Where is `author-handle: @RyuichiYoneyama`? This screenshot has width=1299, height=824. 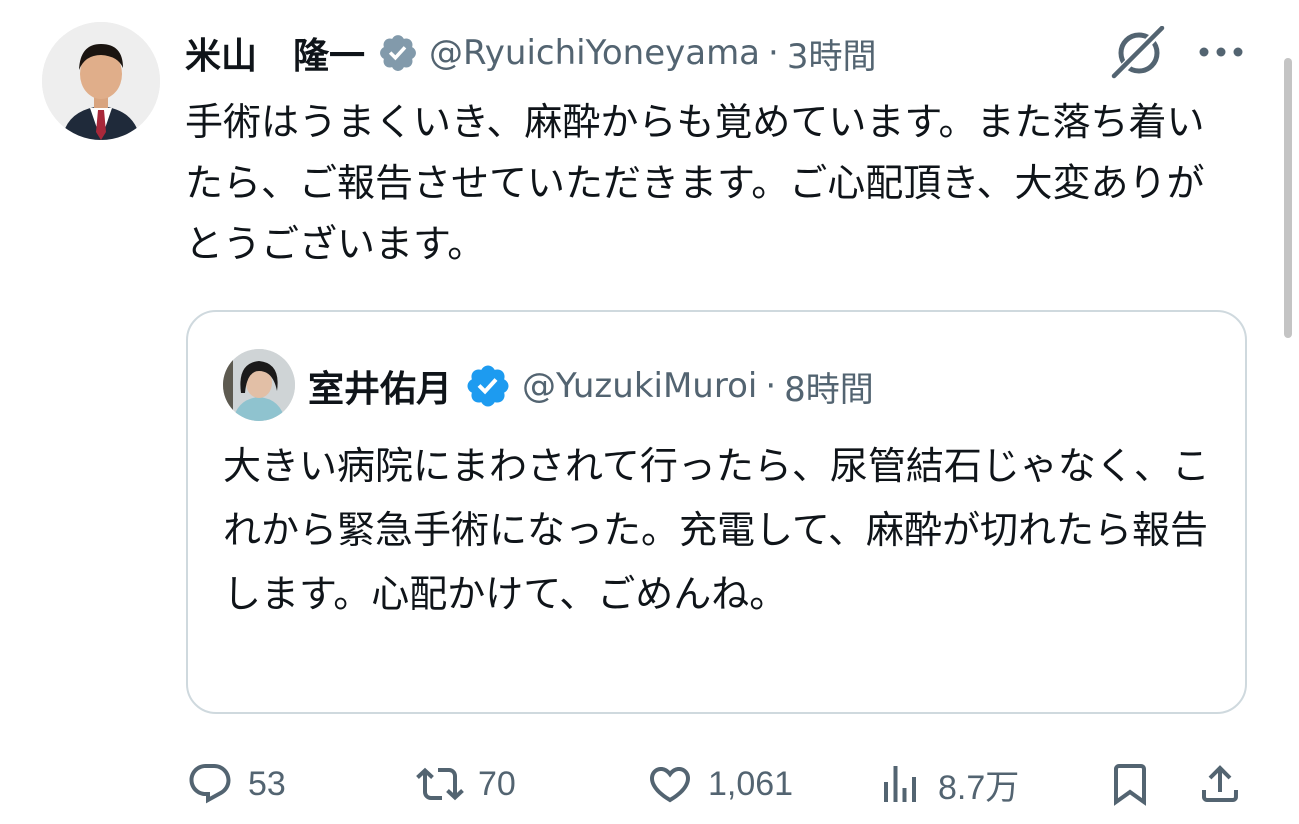 author-handle: @RyuichiYoneyama is located at coordinates (594, 53).